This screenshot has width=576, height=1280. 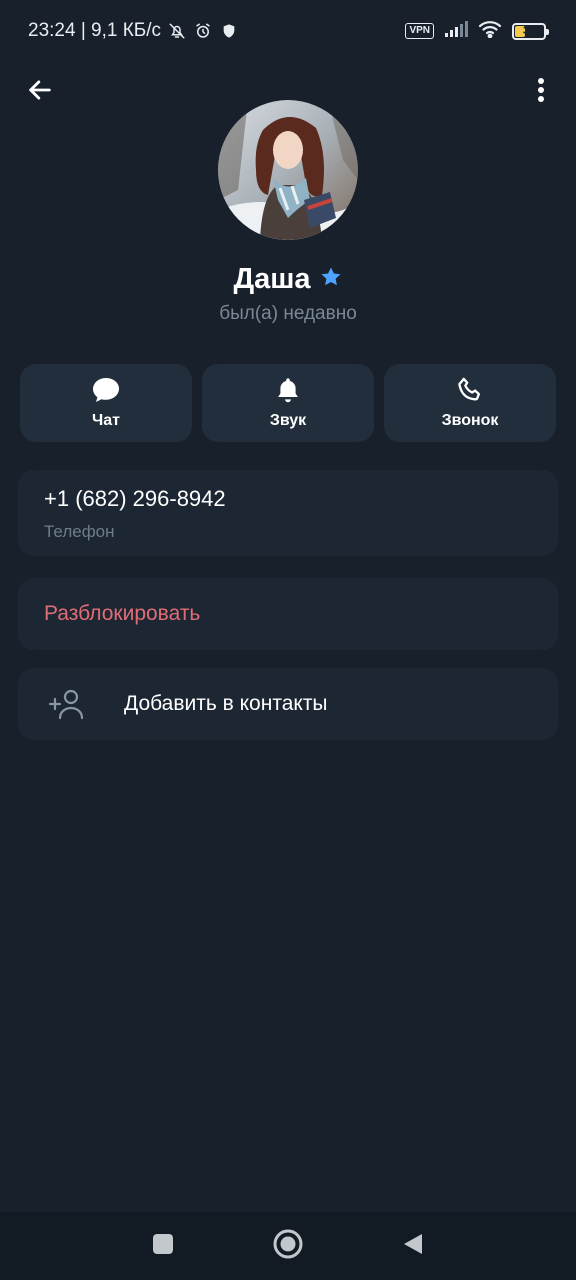 I want to click on phone-icon, so click(x=469, y=389).